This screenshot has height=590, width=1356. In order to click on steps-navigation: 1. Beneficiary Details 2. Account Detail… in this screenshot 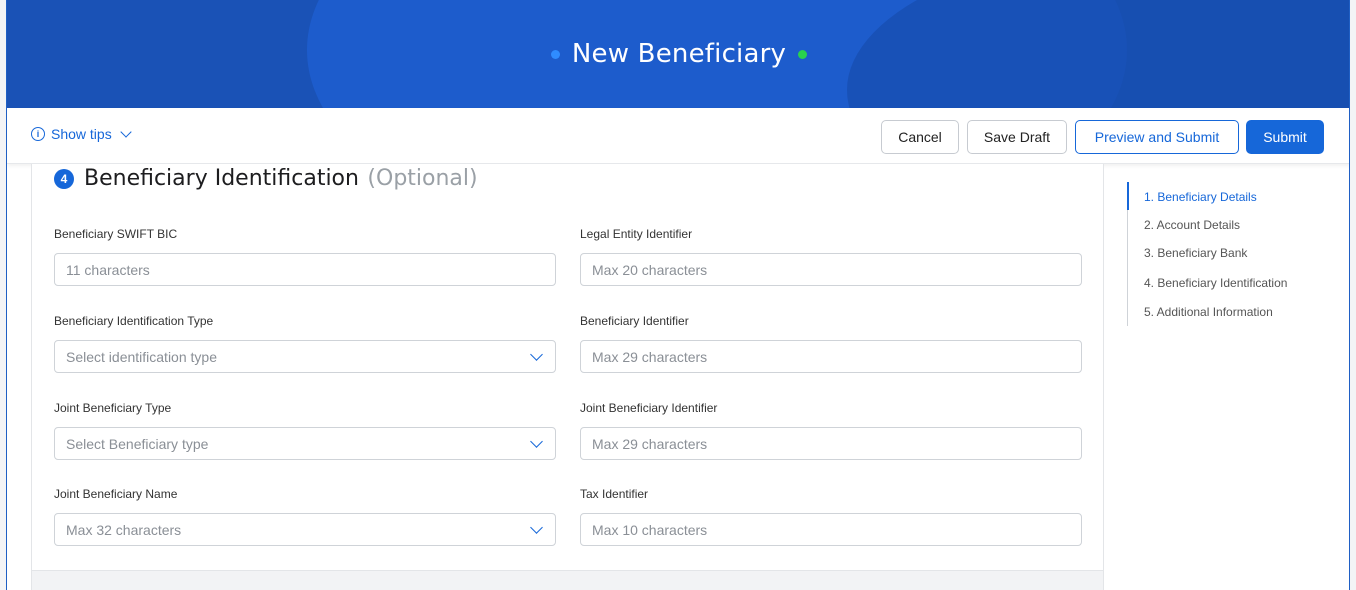, I will do `click(1227, 254)`.